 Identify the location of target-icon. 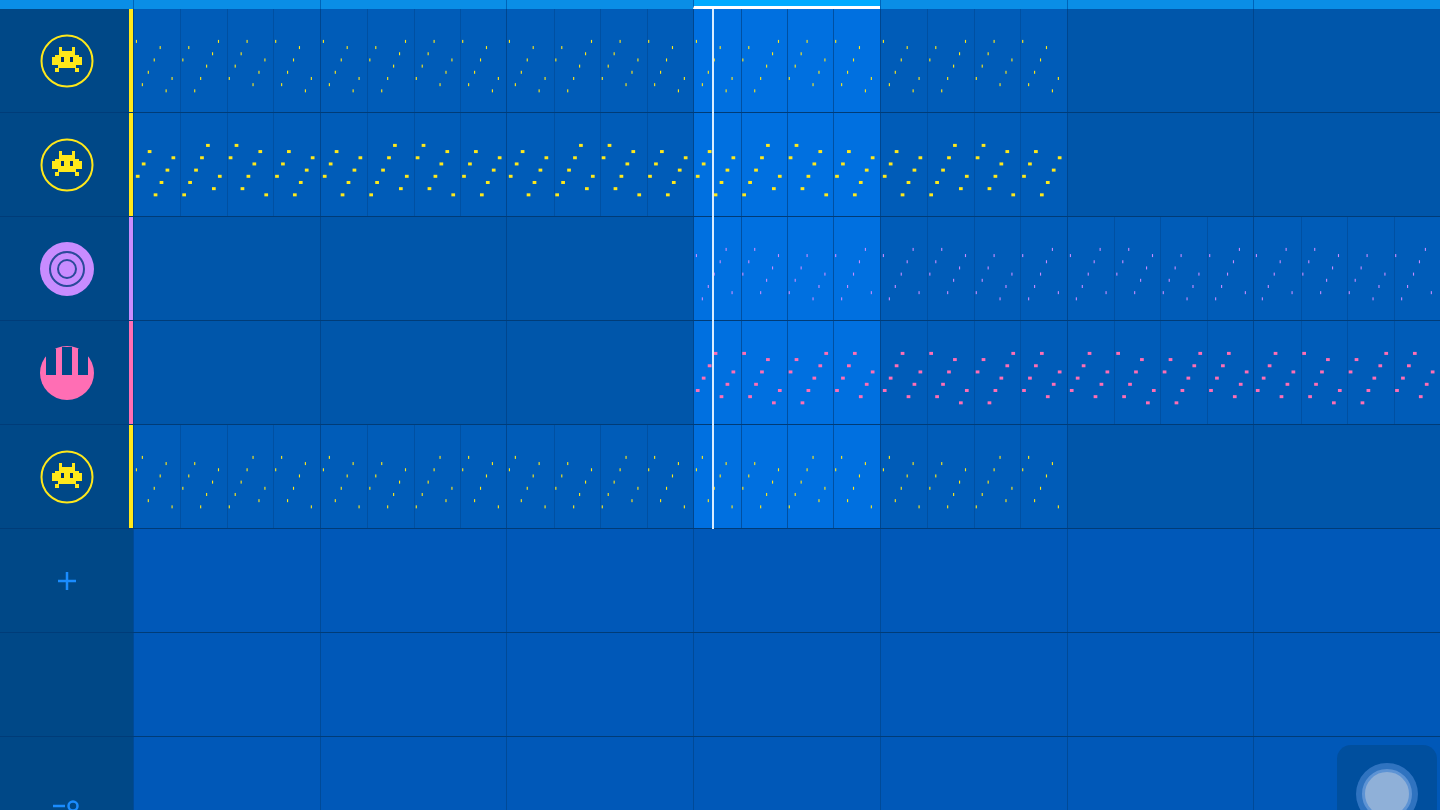
(66, 268).